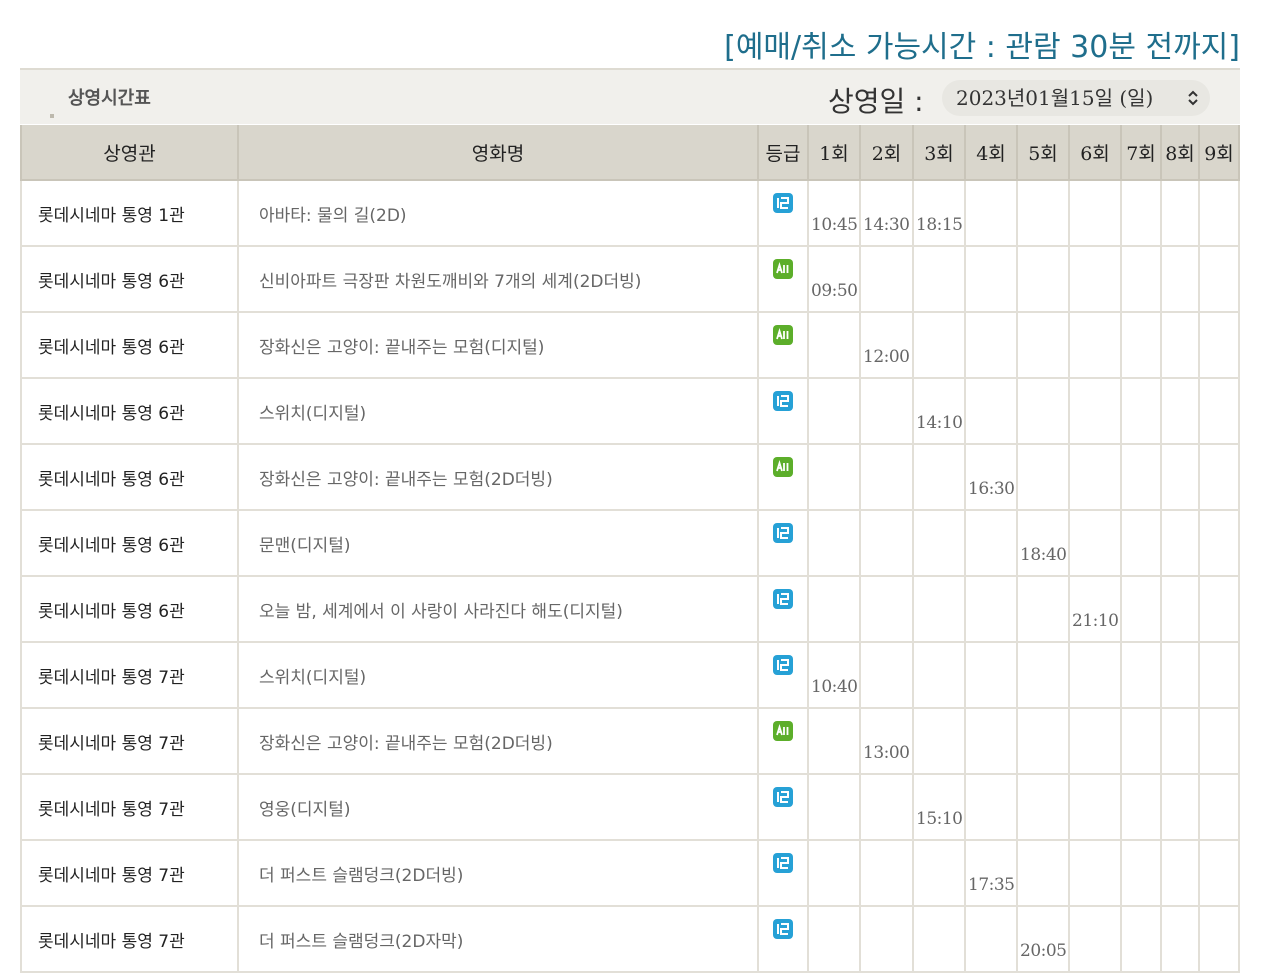 The height and width of the screenshot is (973, 1284). I want to click on movie-title: 장화신은 고양이: 끝내주는 모험(디지털), so click(498, 345).